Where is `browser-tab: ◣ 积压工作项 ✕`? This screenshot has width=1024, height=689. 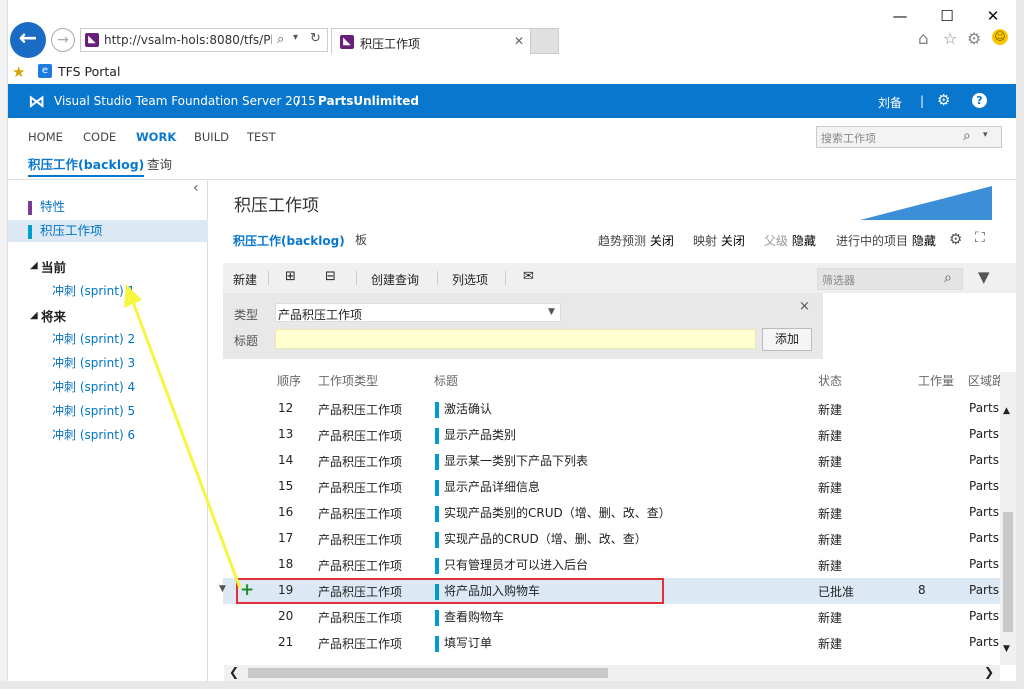
browser-tab: ◣ 积压工作项 ✕ is located at coordinates (431, 41).